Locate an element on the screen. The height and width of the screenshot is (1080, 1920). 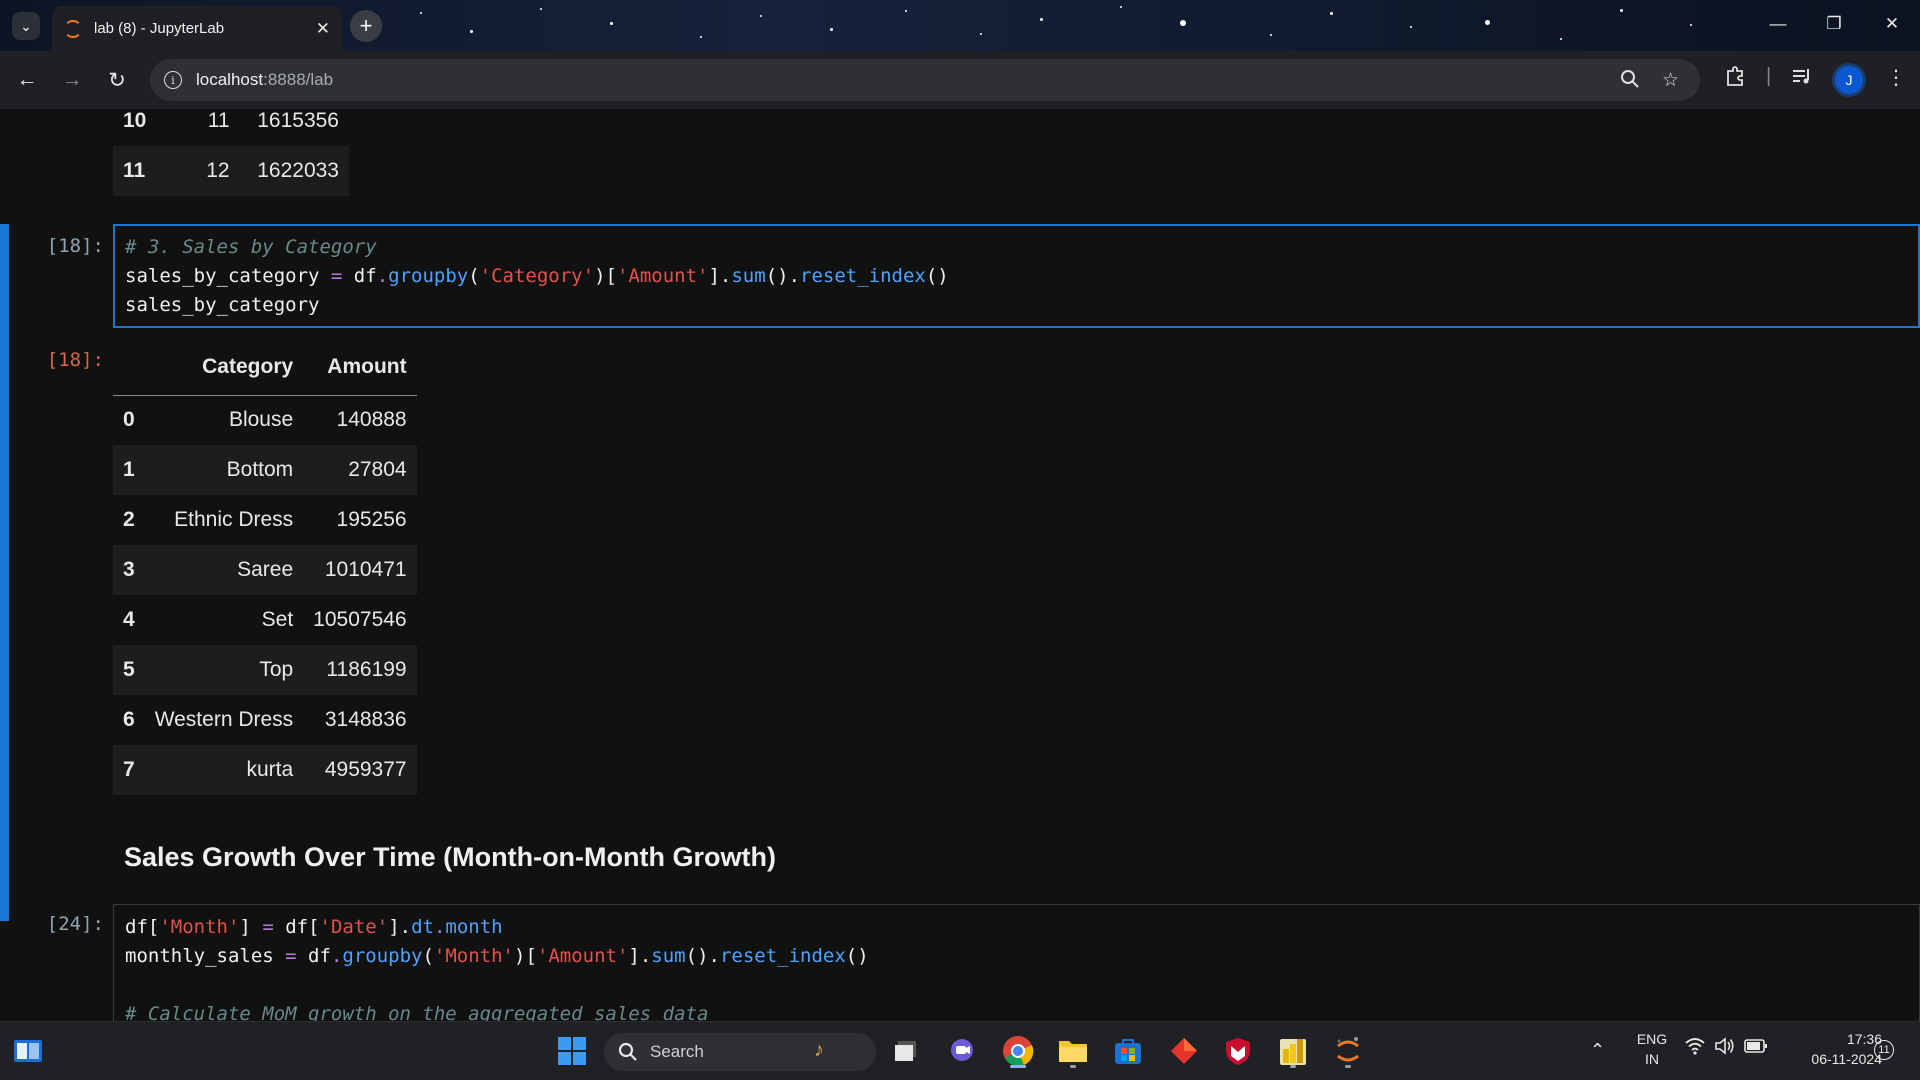
search-label: Search is located at coordinates (677, 1051).